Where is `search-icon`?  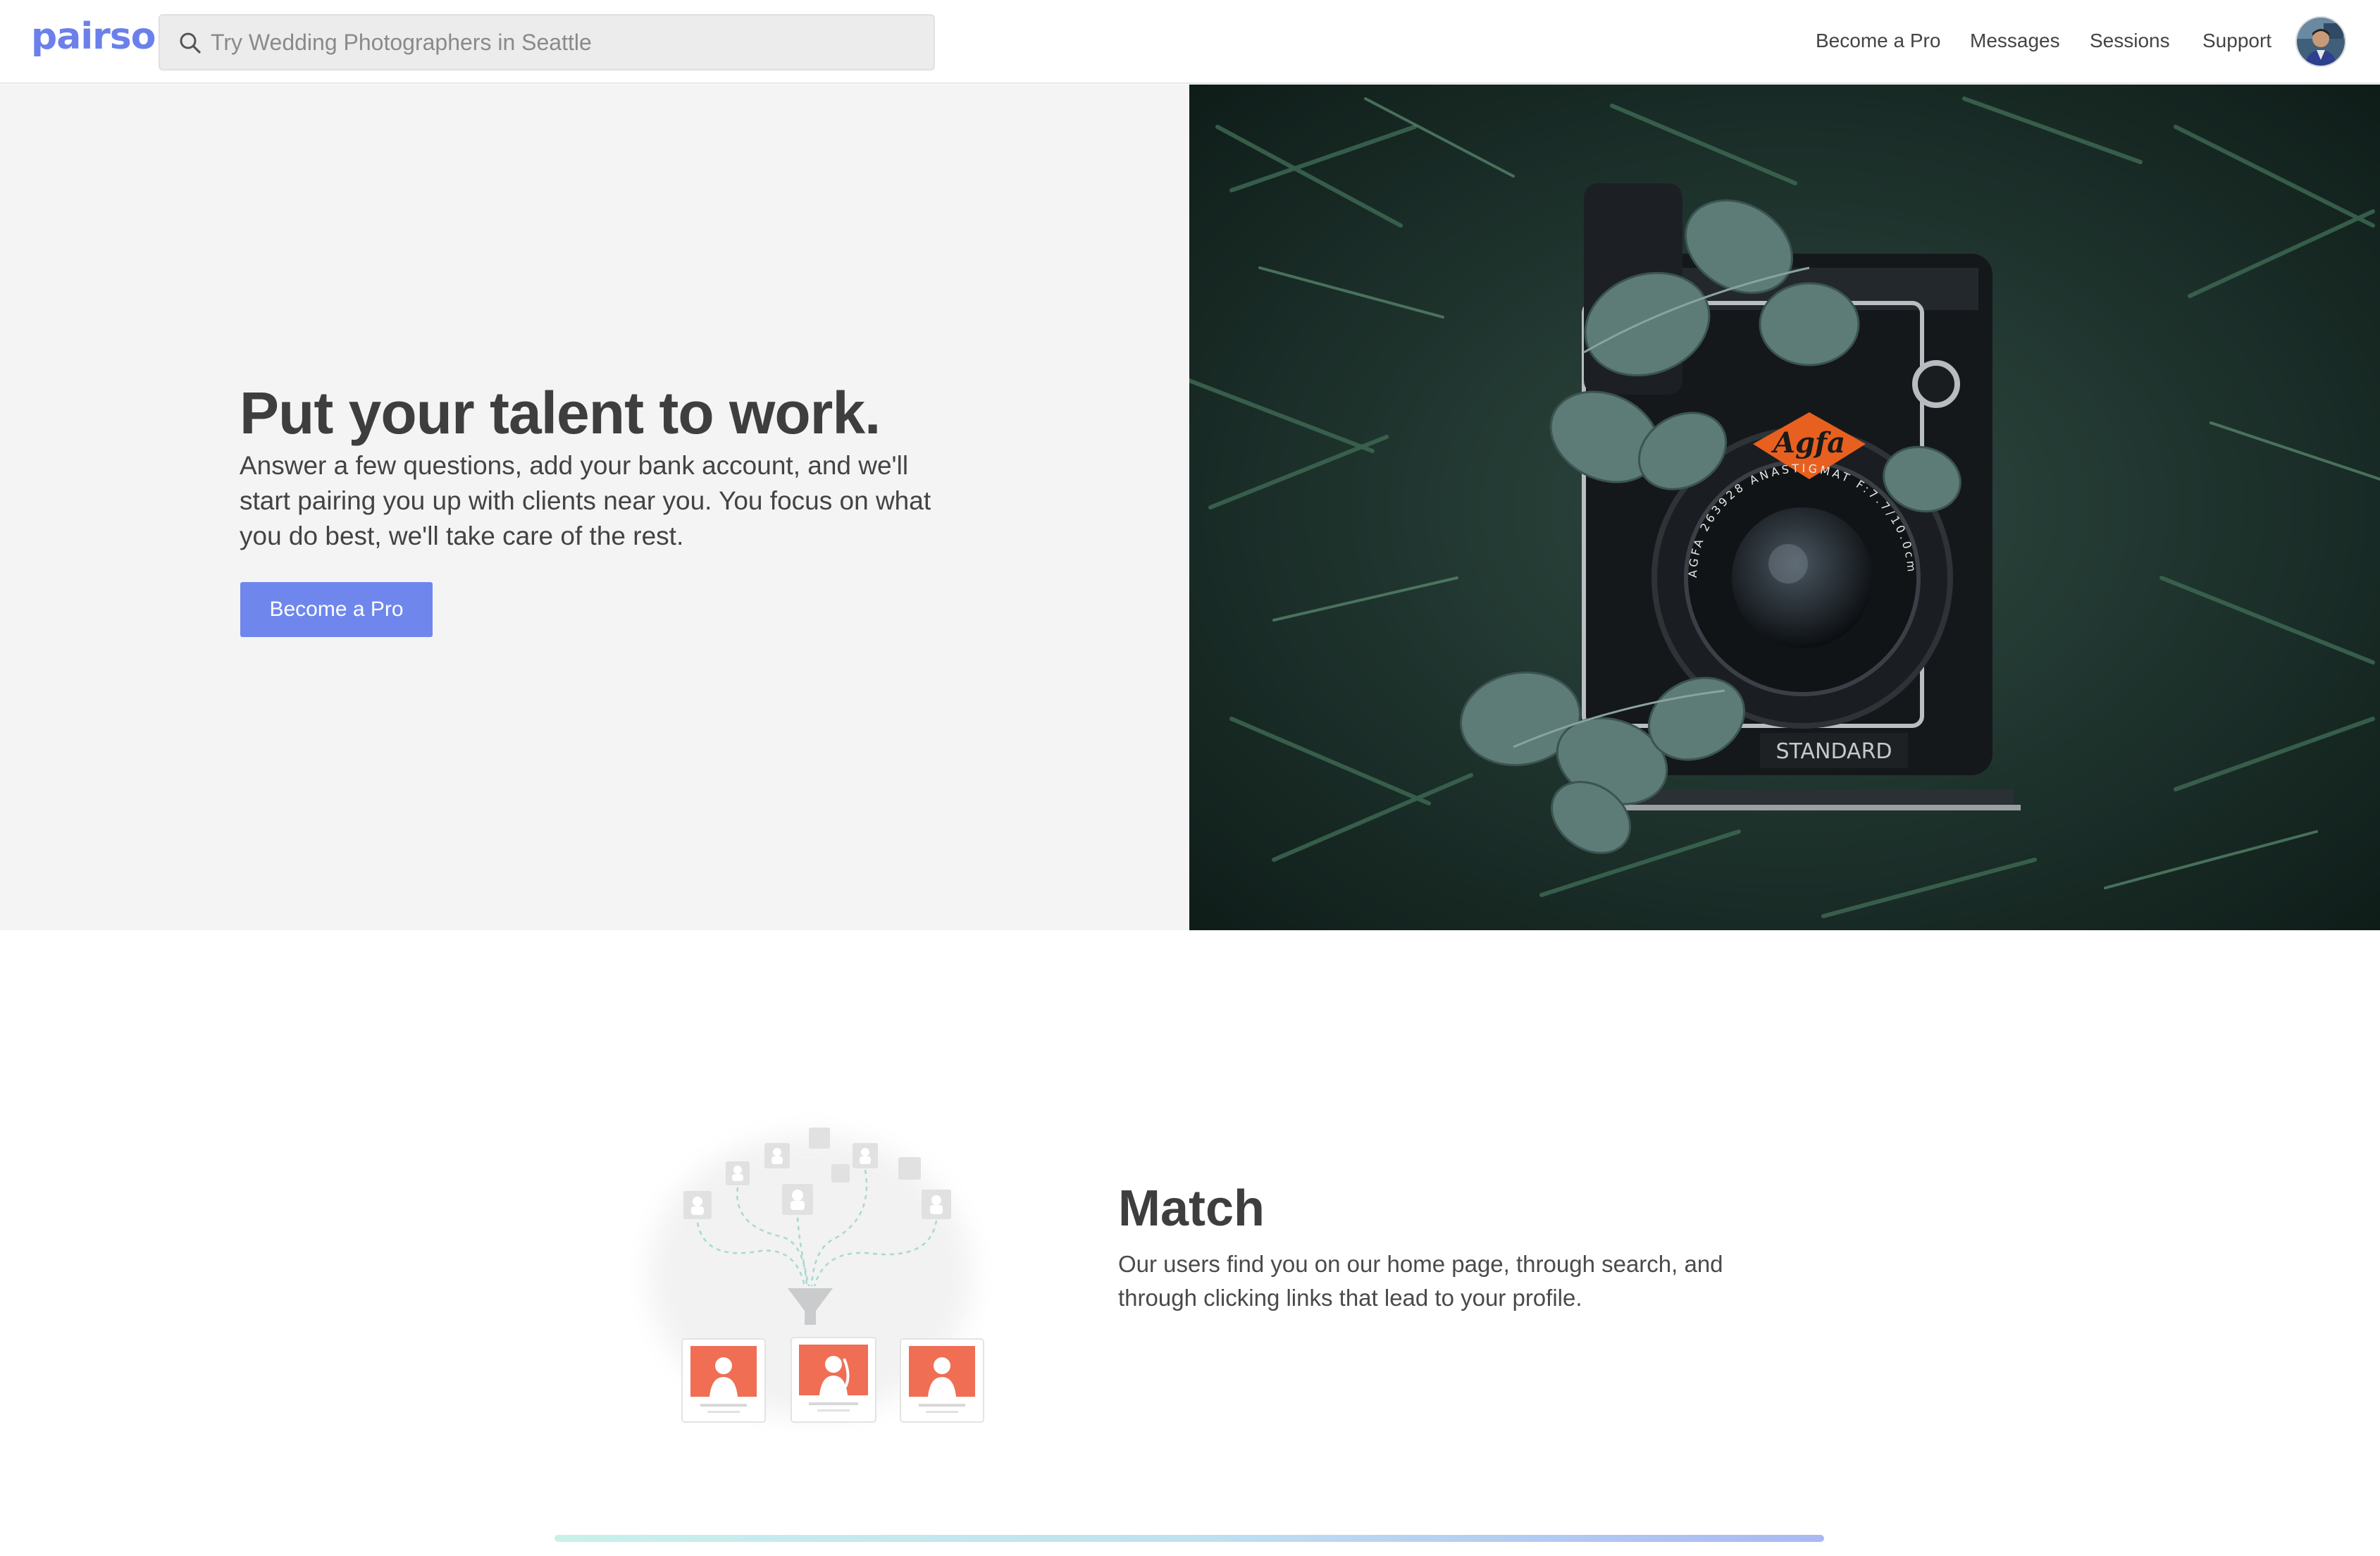 search-icon is located at coordinates (190, 43).